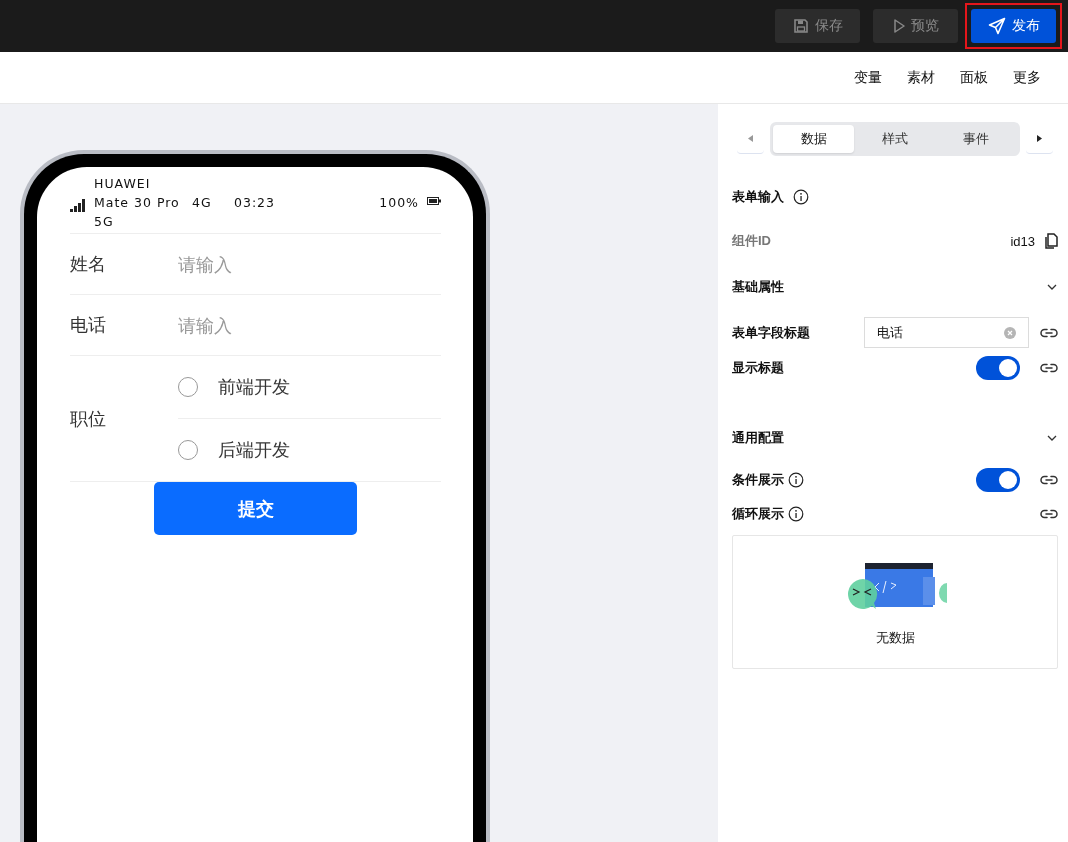  I want to click on property-label: 显示标题, so click(758, 368).